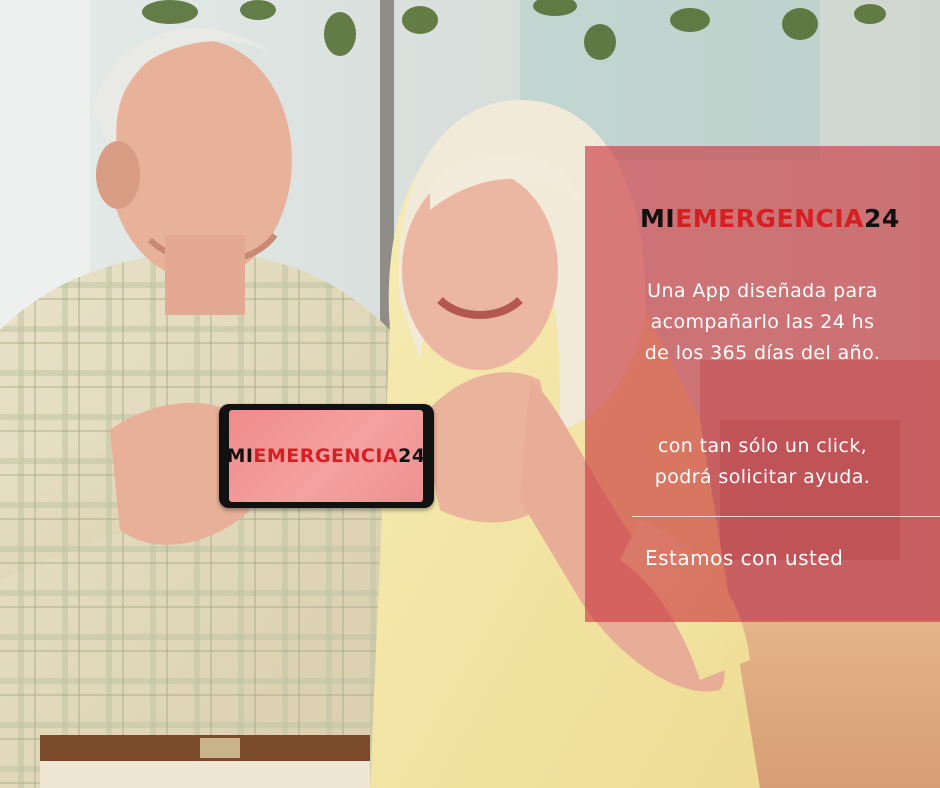 The image size is (940, 788). I want to click on smartphone: MIEMERGENCIA24, so click(326, 456).